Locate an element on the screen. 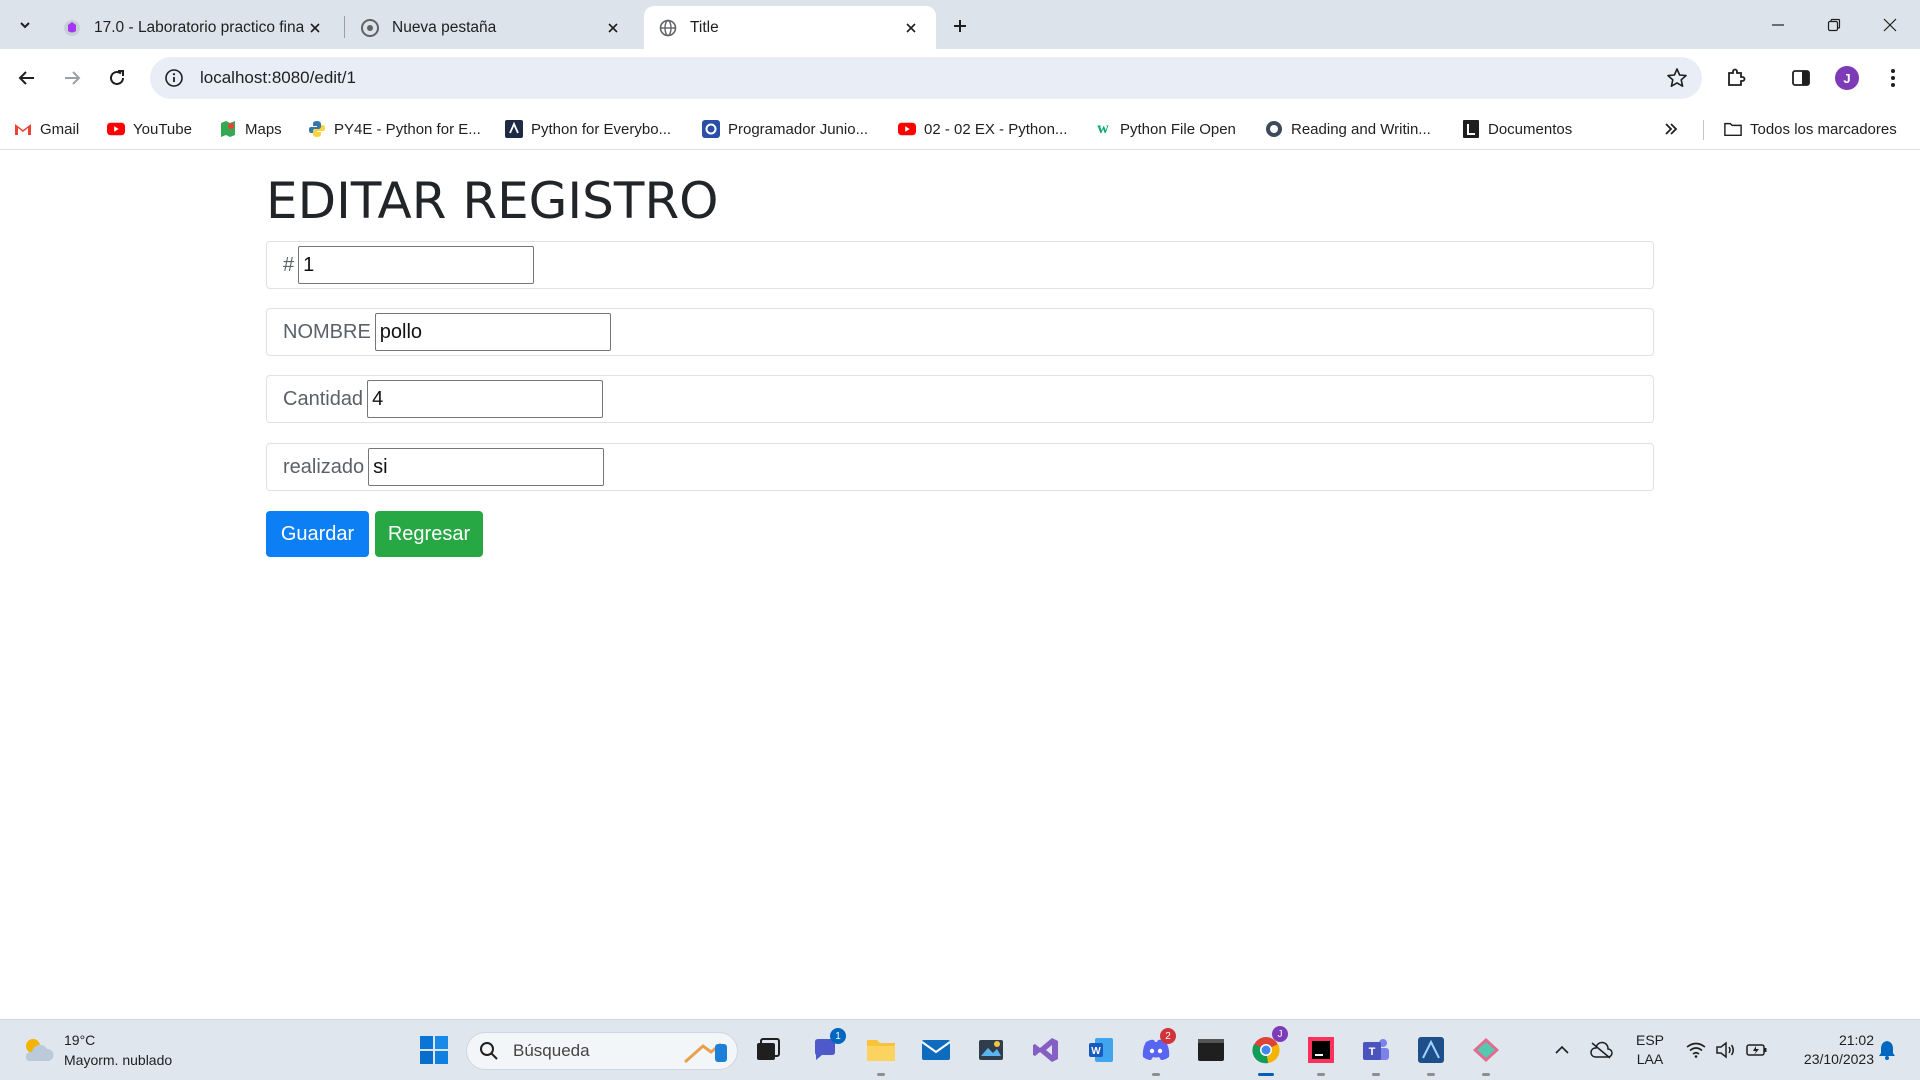  side-panel-icon is located at coordinates (1801, 78).